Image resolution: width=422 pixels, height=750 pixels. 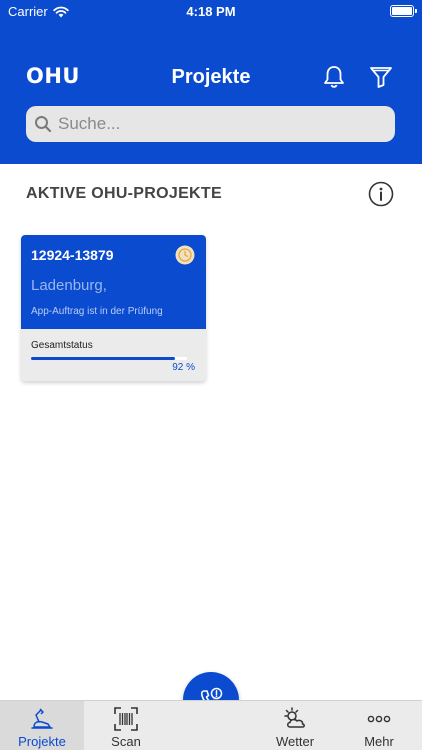 I want to click on tab-projekte: Projekte, so click(x=42, y=725).